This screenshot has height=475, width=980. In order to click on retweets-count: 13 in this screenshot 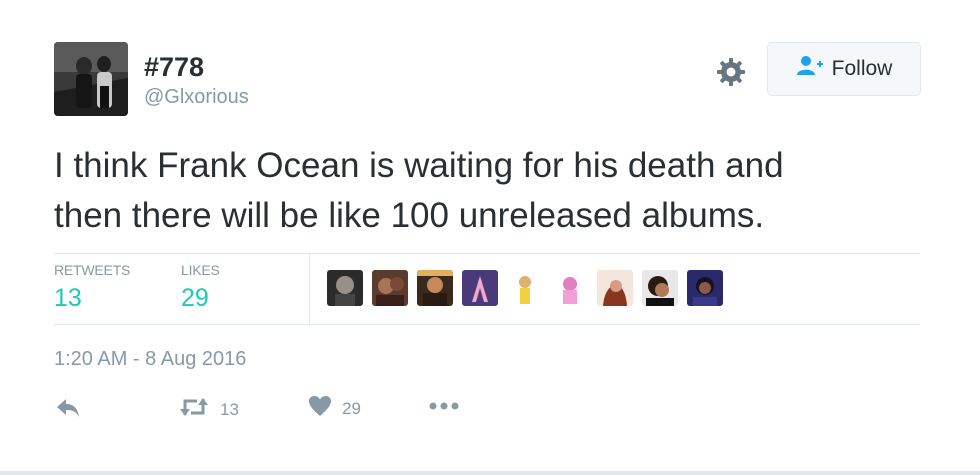, I will do `click(68, 298)`.